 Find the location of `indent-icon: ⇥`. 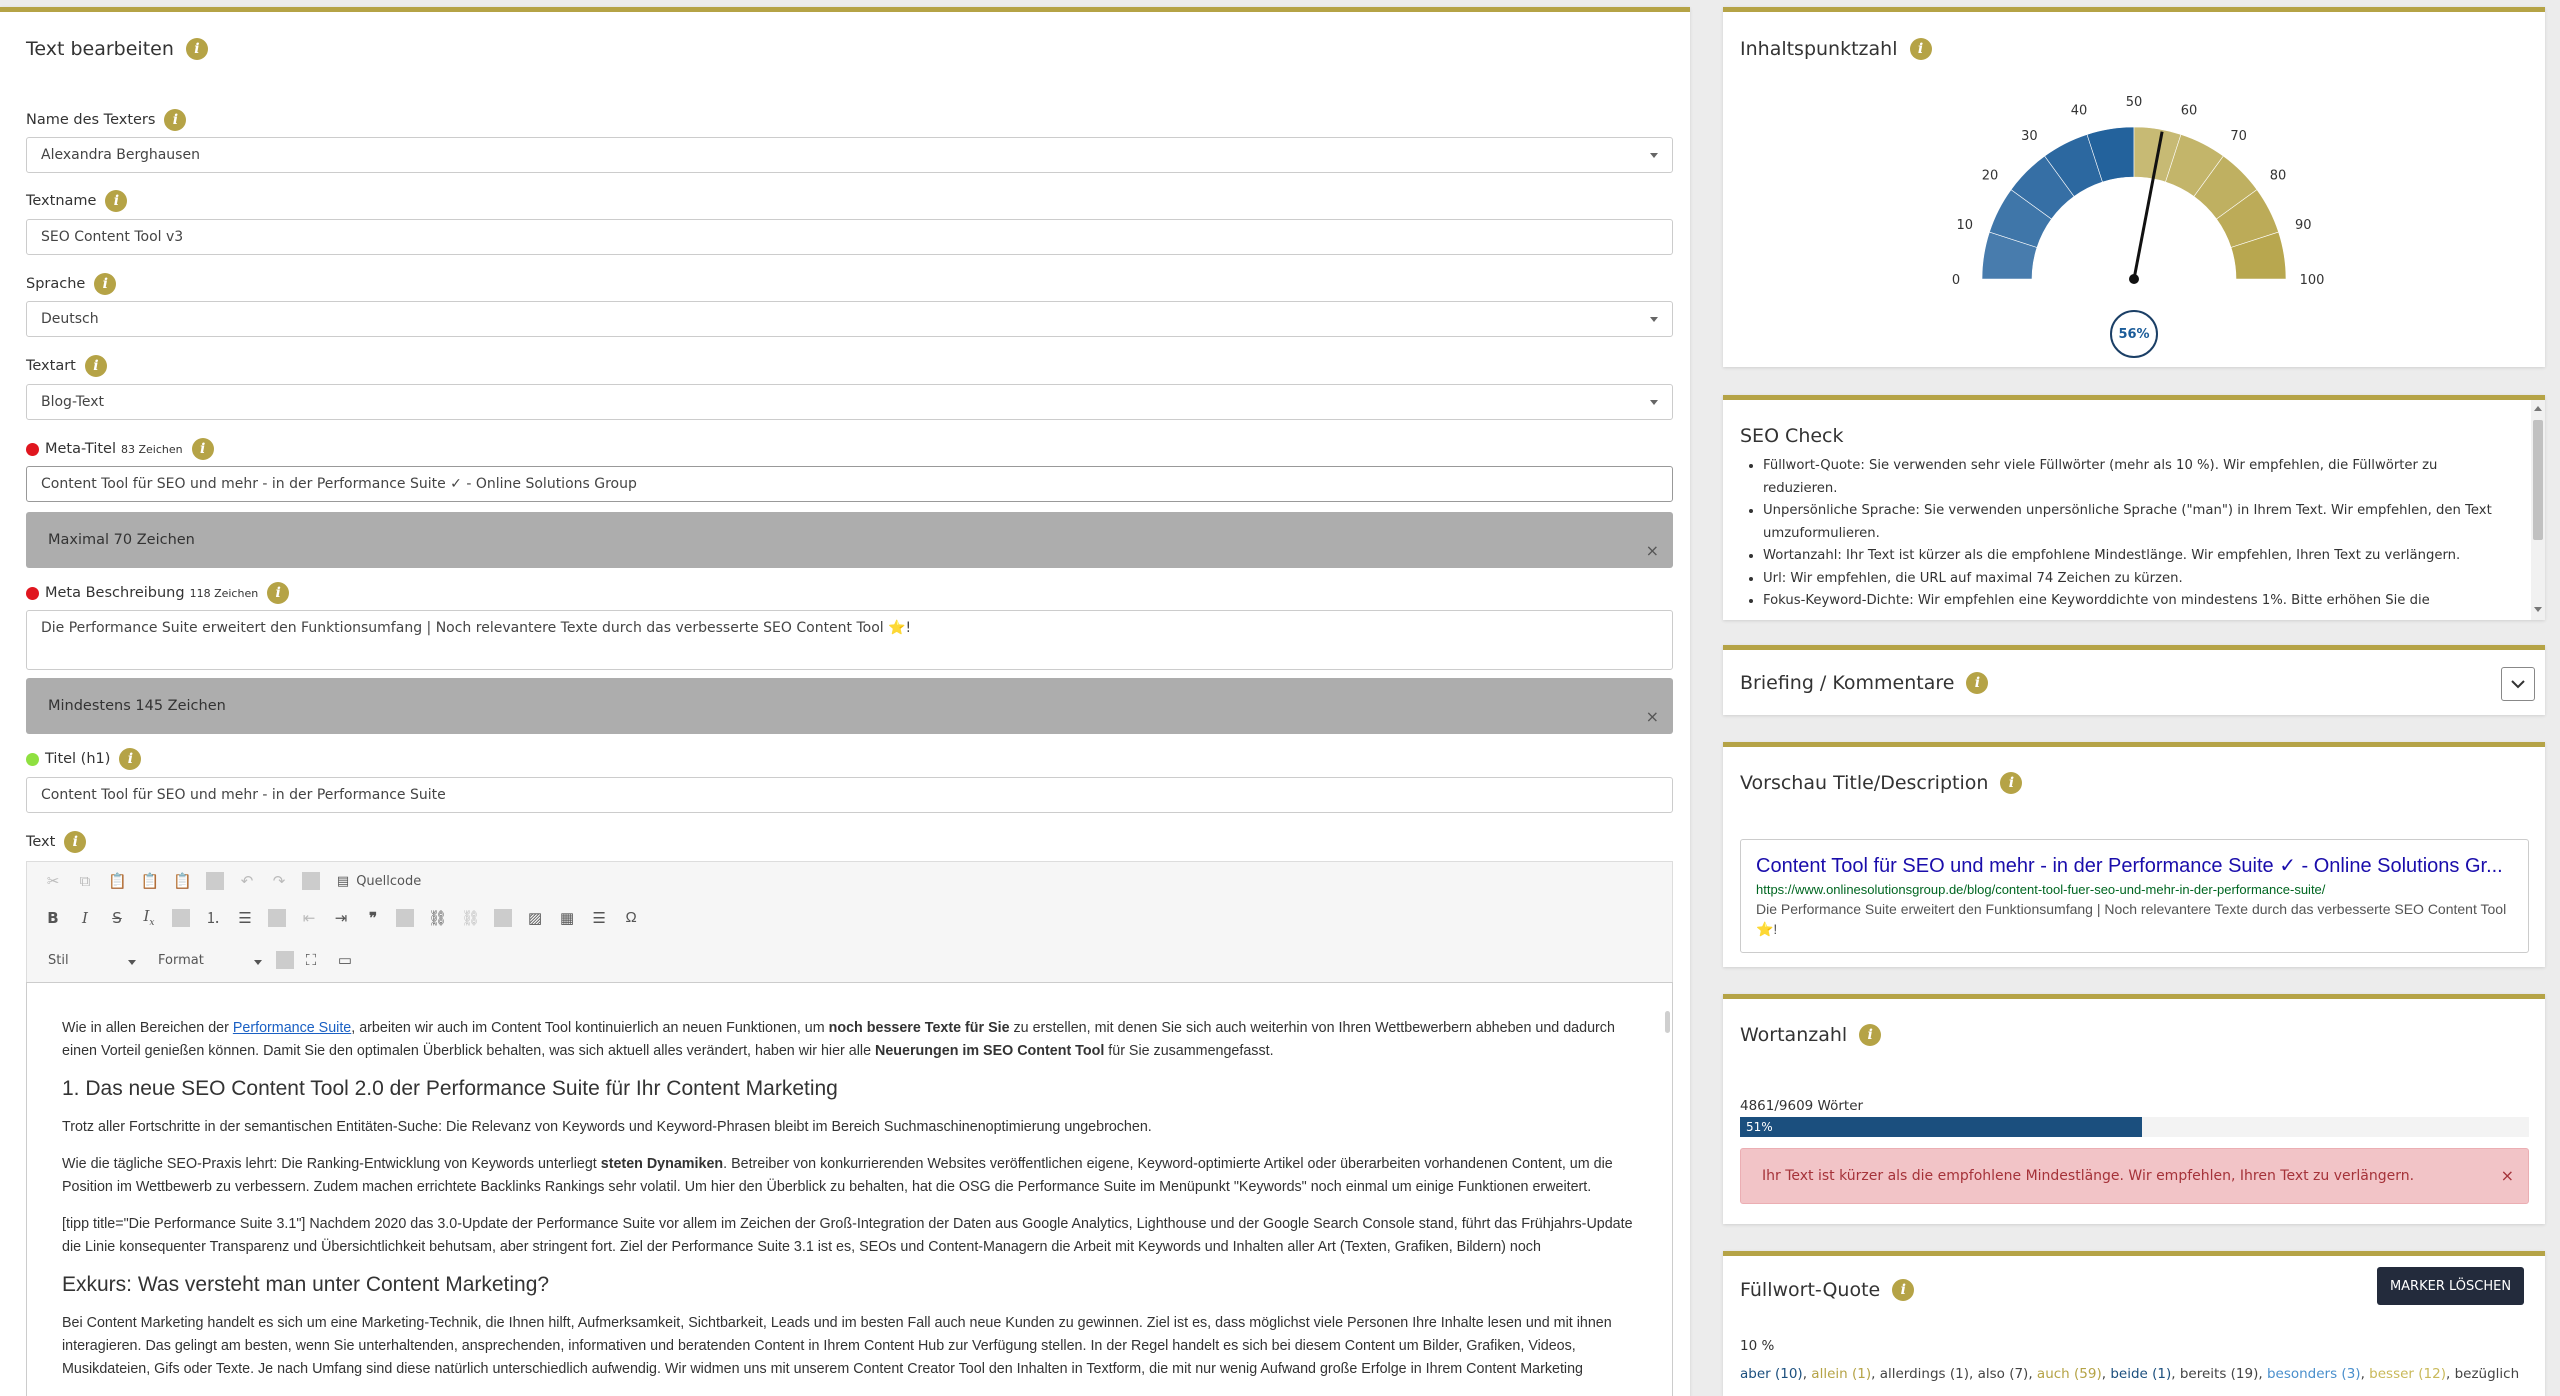

indent-icon: ⇥ is located at coordinates (341, 918).